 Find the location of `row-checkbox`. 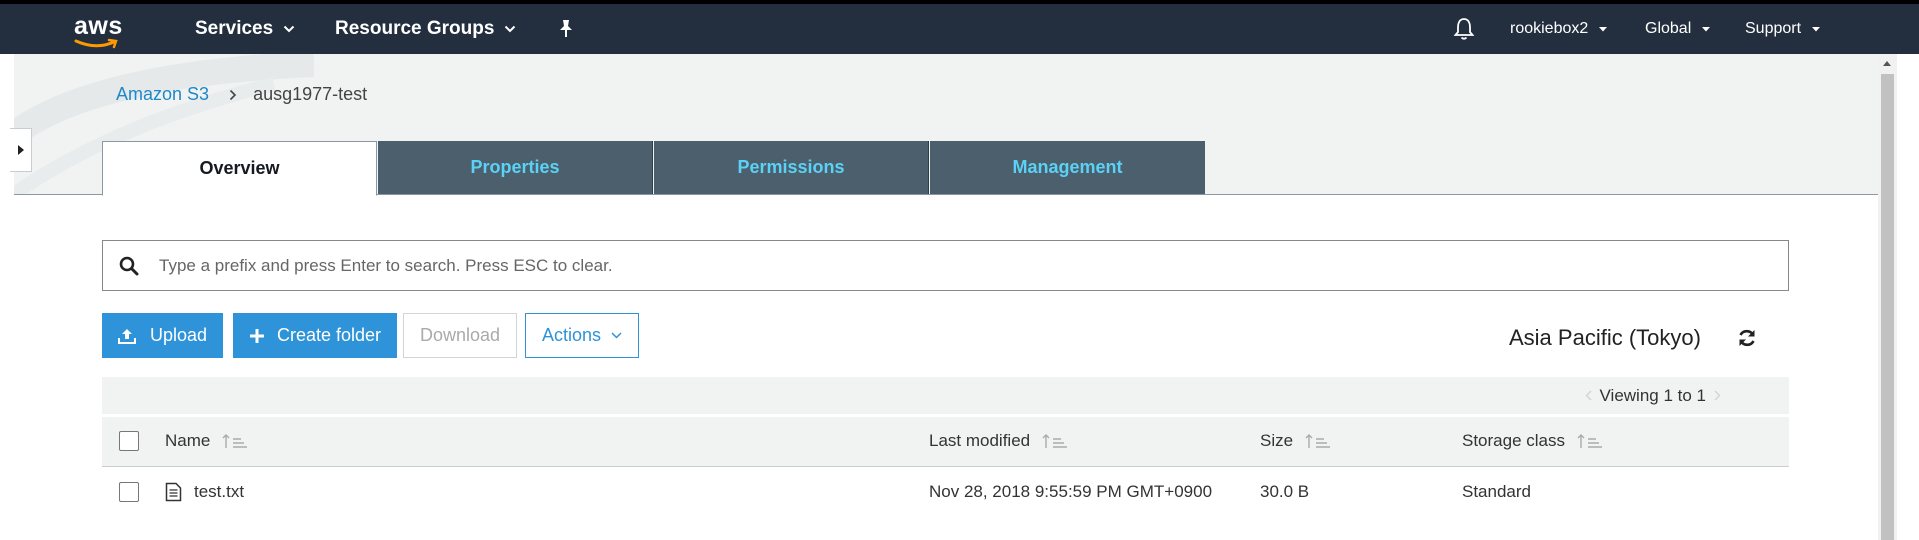

row-checkbox is located at coordinates (129, 492).